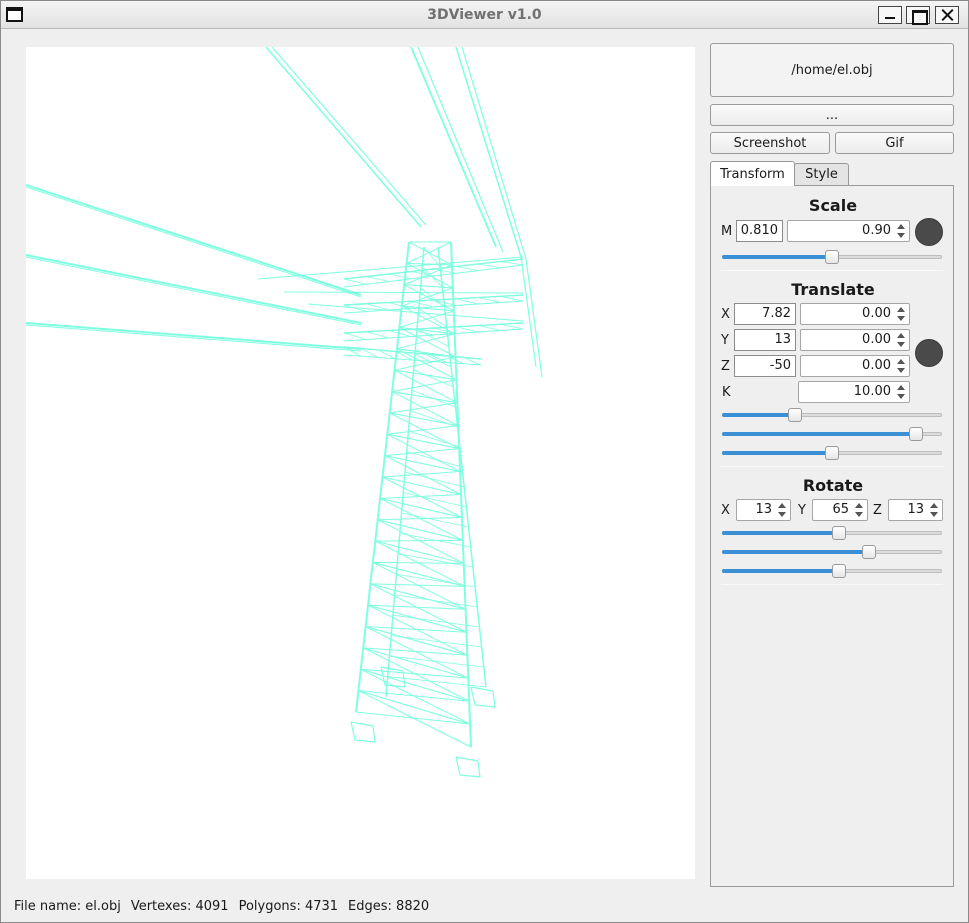  Describe the element at coordinates (832, 70) in the screenshot. I see `file-path-button: /home/el.obj` at that location.